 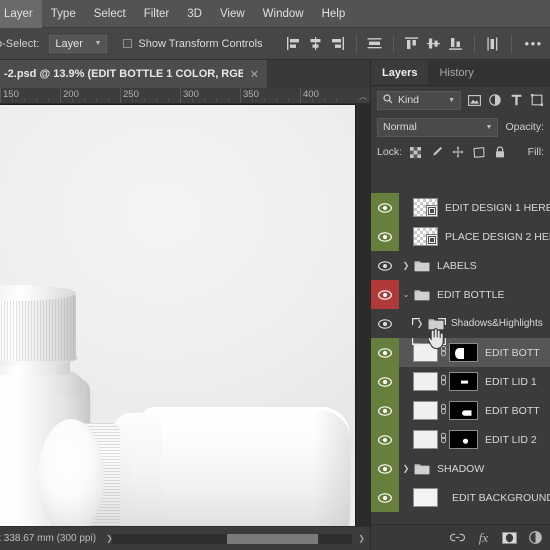 I want to click on adjustment-layer-filter-icon, so click(x=495, y=100).